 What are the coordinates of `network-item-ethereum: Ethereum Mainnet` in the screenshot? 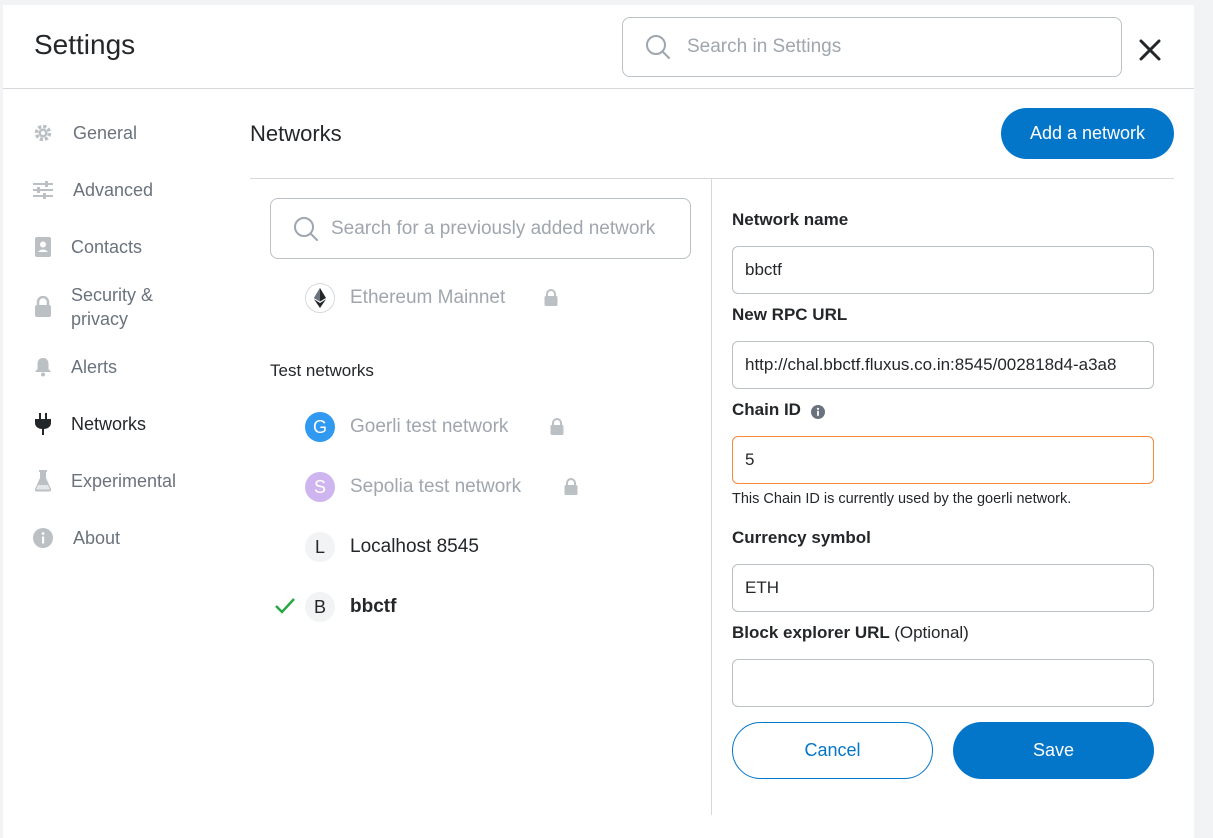 It's located at (480, 298).